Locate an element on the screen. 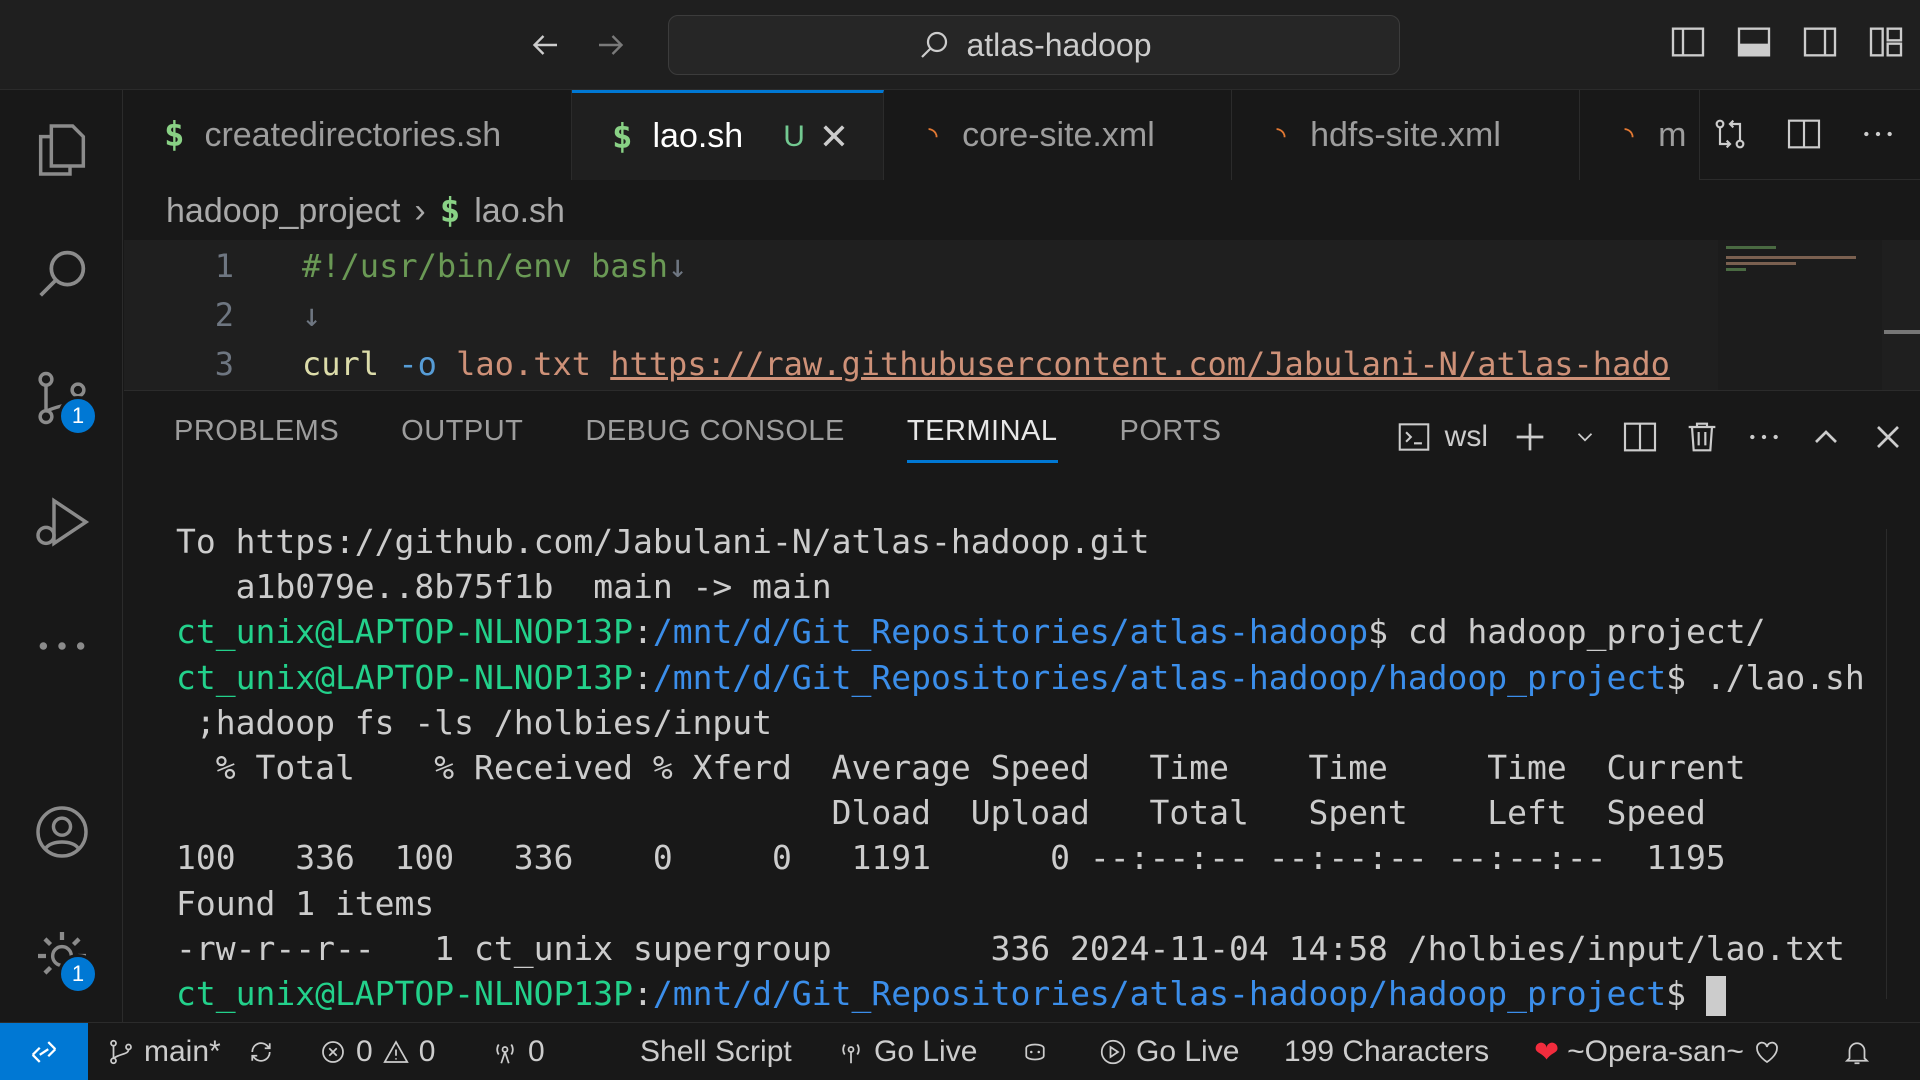 The width and height of the screenshot is (1920, 1080). compare-changes-icon is located at coordinates (1730, 134).